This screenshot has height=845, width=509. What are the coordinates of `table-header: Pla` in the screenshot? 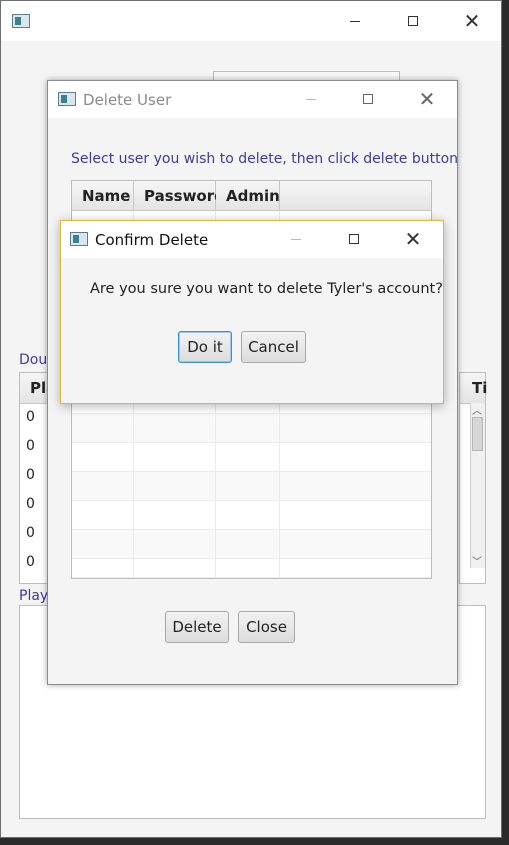 It's located at (38, 388).